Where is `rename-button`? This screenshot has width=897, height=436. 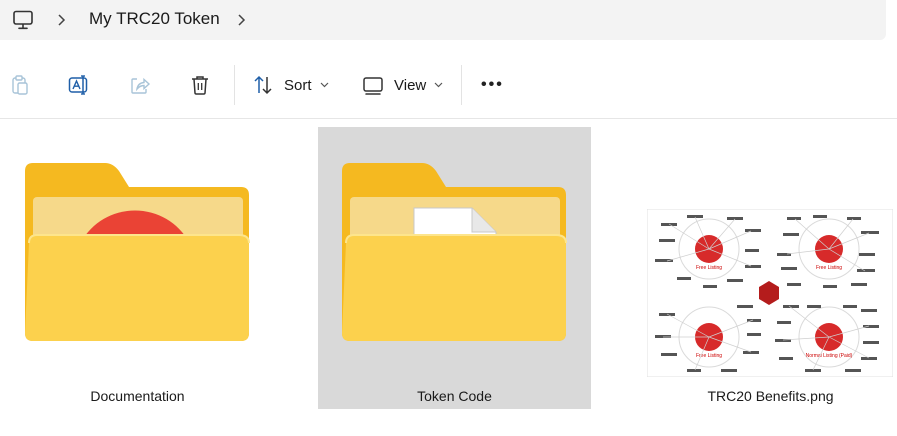 rename-button is located at coordinates (79, 85).